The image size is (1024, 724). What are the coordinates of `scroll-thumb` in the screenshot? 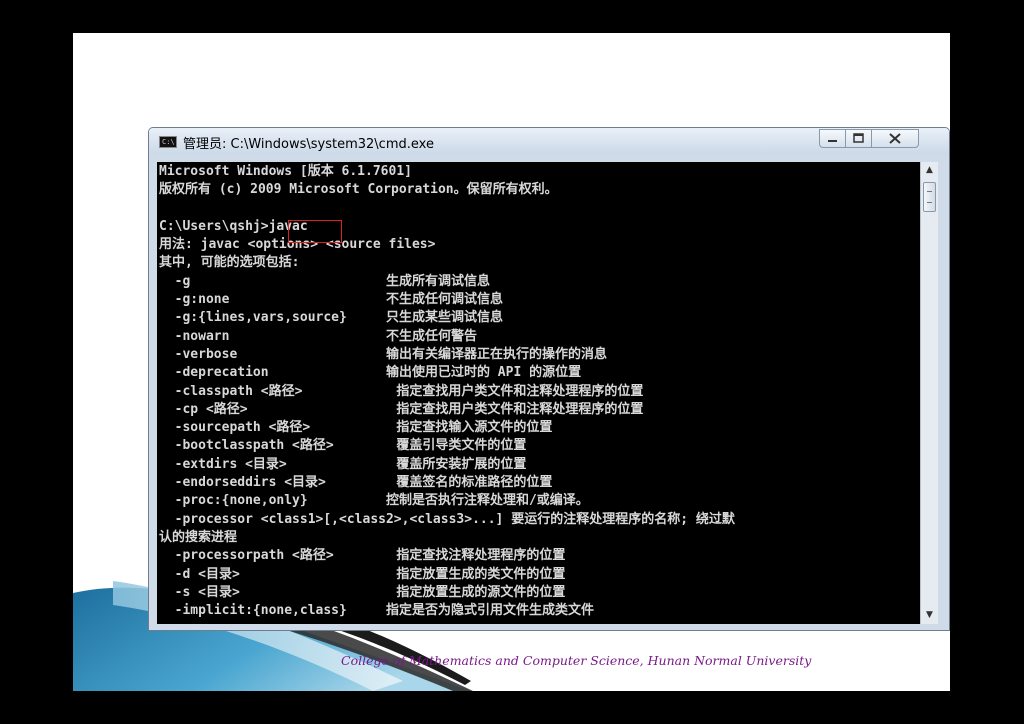 It's located at (929, 197).